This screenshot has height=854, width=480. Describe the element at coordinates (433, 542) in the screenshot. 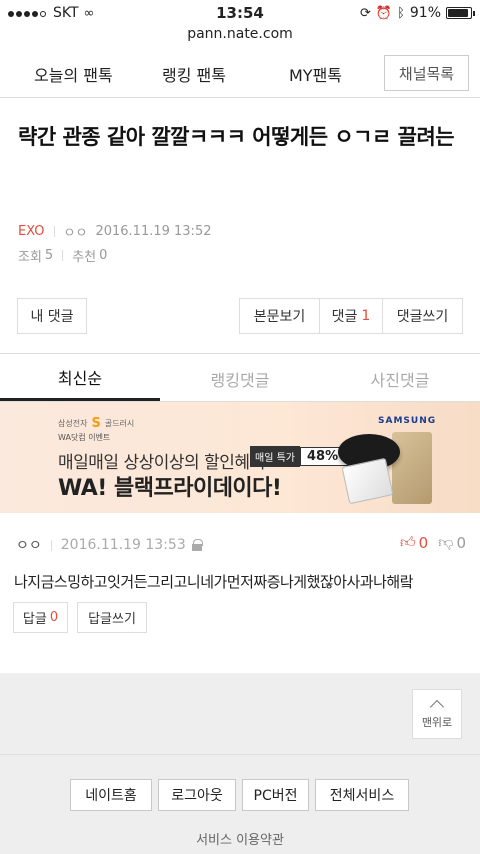

I see `comment-votes: 👍︎ 0 👎︎ 0` at that location.